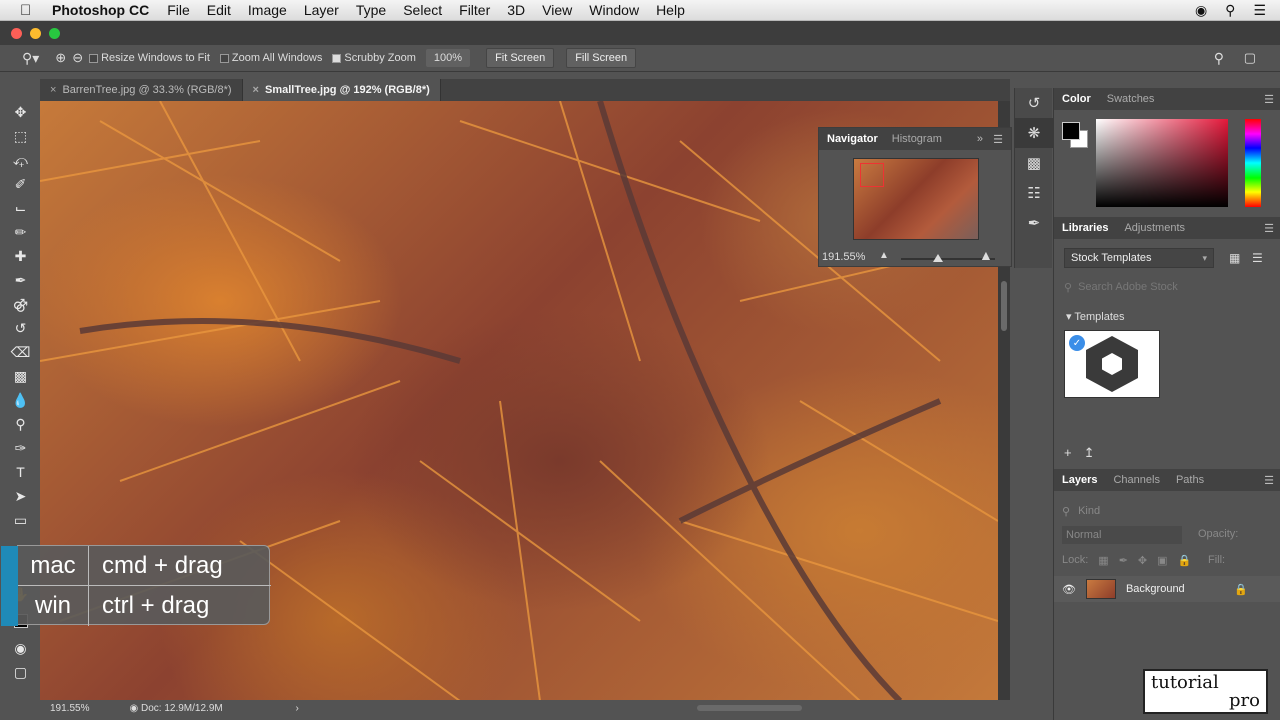 The width and height of the screenshot is (1280, 720). What do you see at coordinates (1219, 58) in the screenshot?
I see `search-icon: ⚲` at bounding box center [1219, 58].